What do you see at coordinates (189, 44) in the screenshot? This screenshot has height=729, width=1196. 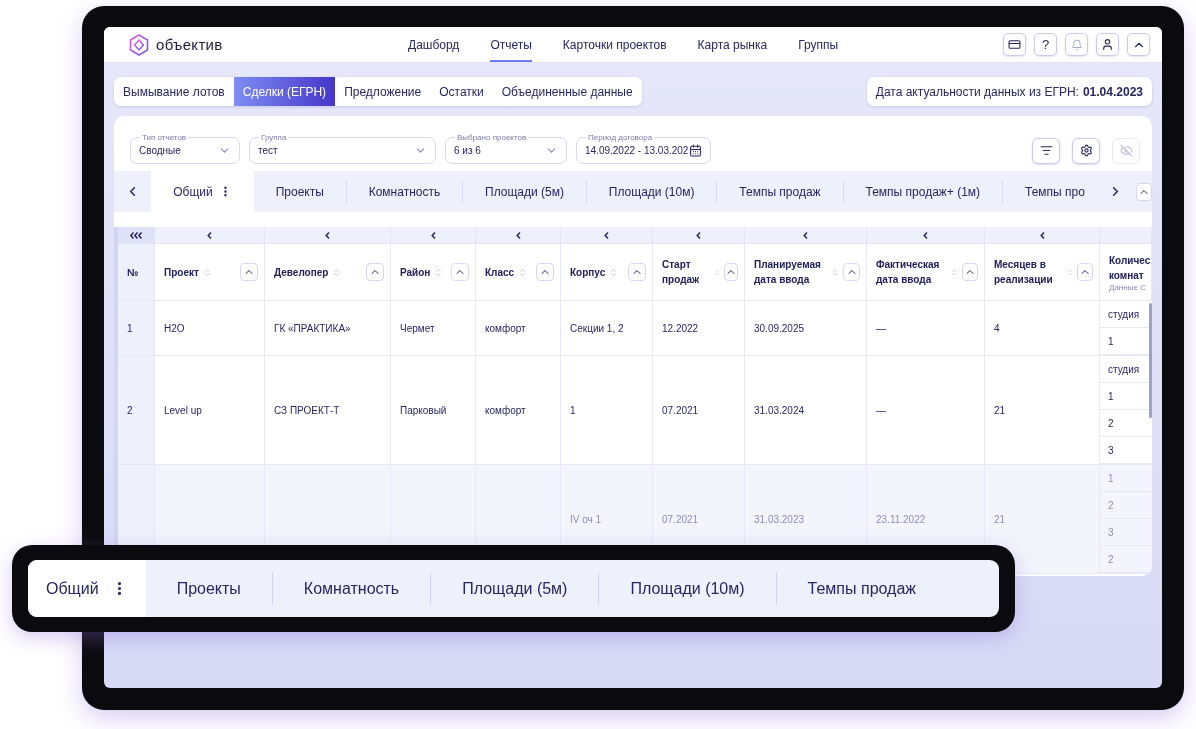 I see `logo-text: объектив` at bounding box center [189, 44].